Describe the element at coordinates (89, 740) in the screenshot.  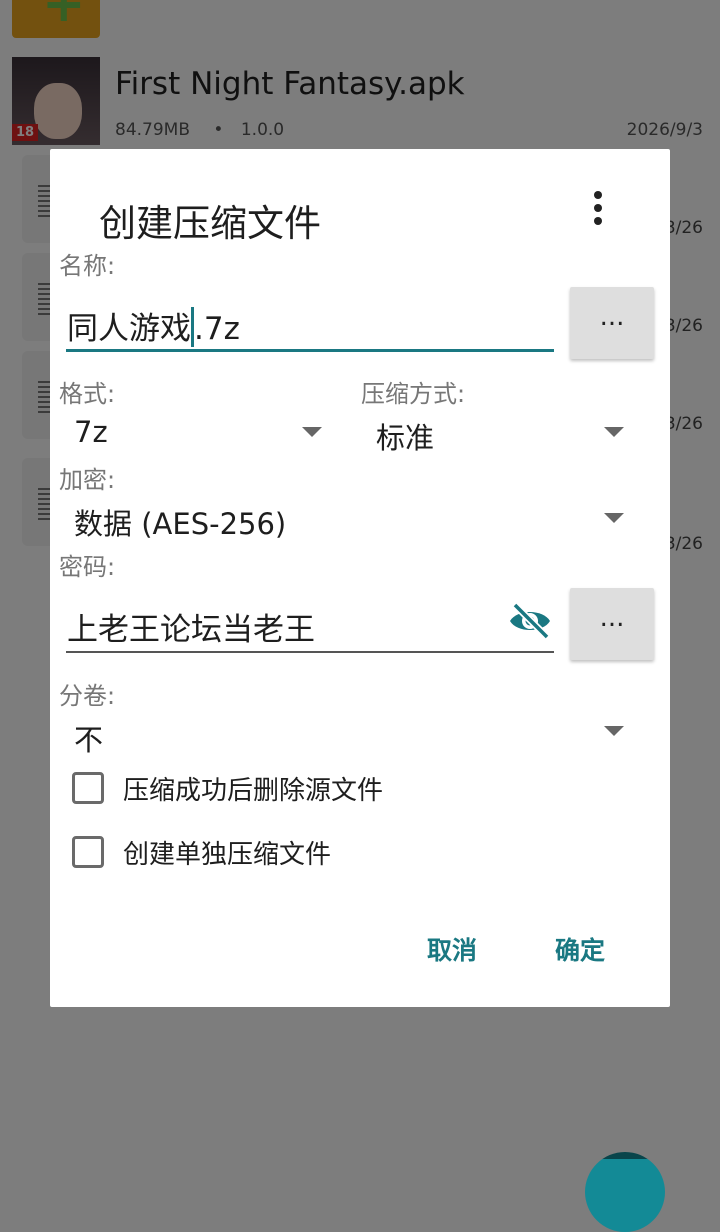
I see `split-value: 不` at that location.